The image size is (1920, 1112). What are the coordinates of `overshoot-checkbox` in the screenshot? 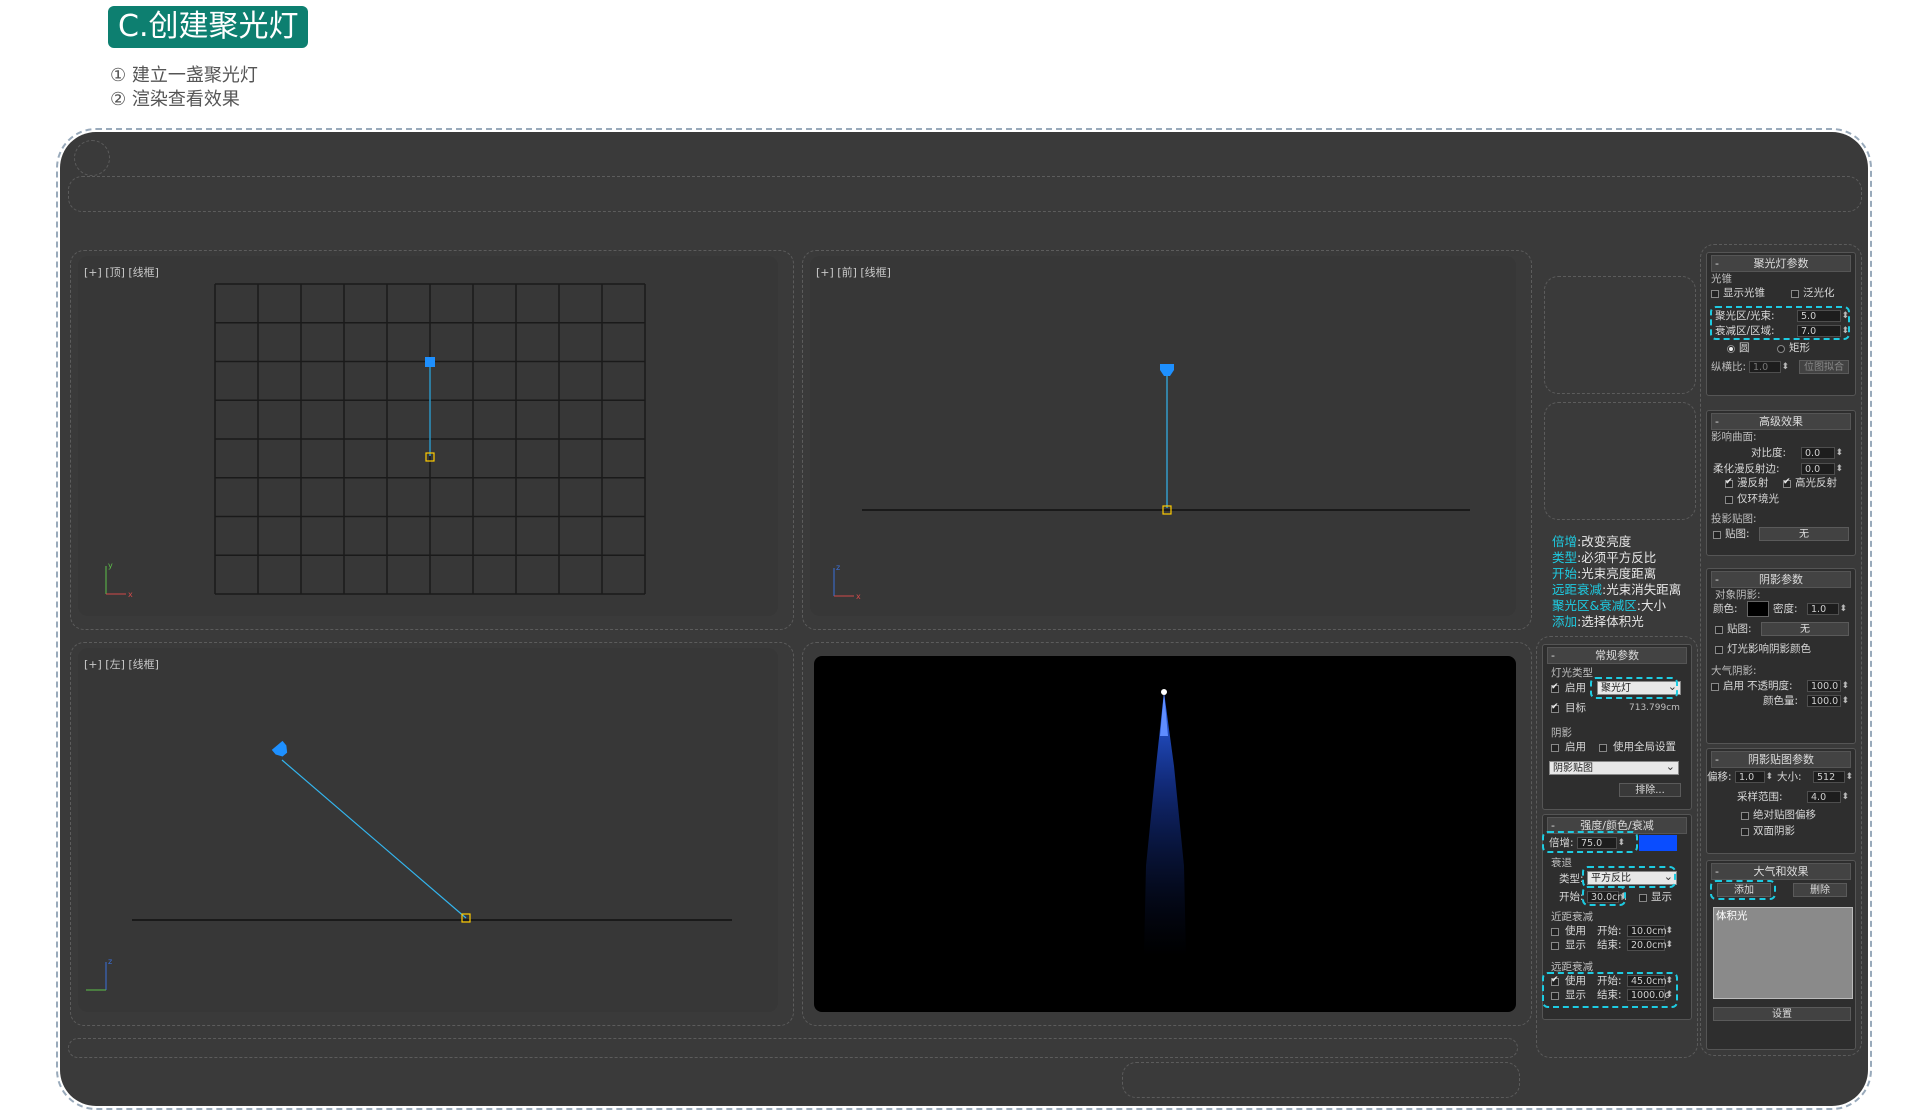 It's located at (1795, 294).